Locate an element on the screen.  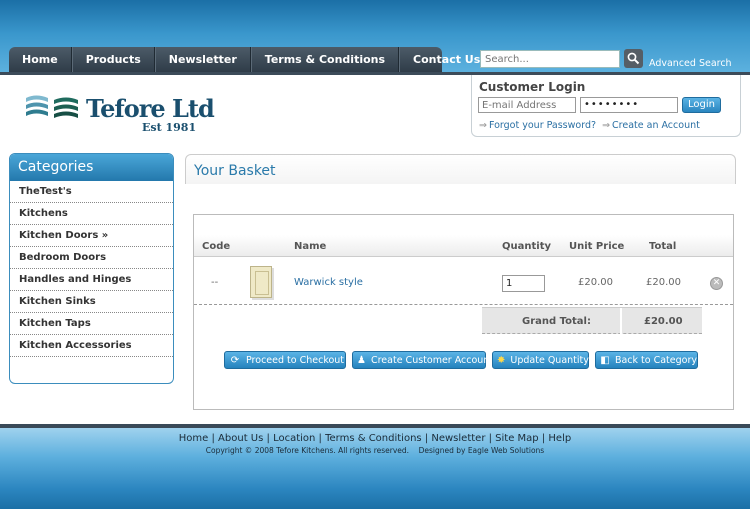
forgot-password-link: Forgot your Password? is located at coordinates (542, 125).